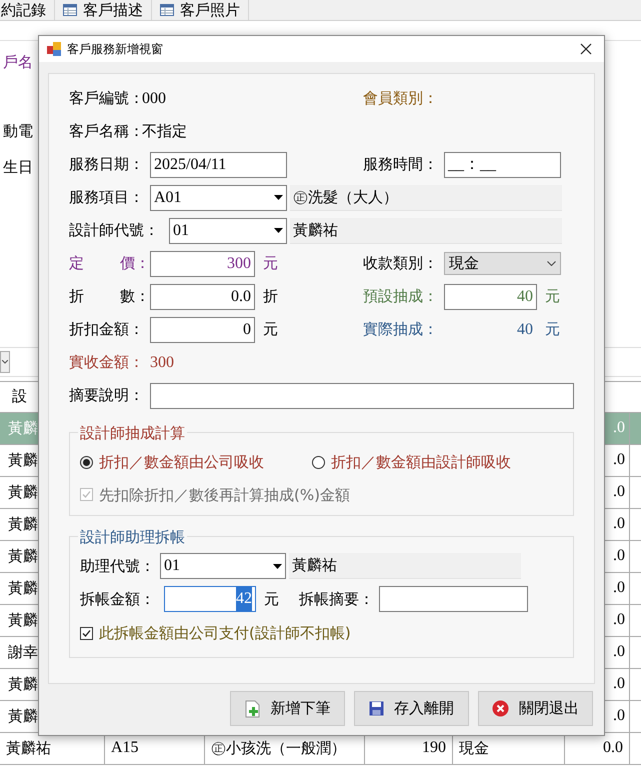  Describe the element at coordinates (154, 98) in the screenshot. I see `field-value: 000` at that location.